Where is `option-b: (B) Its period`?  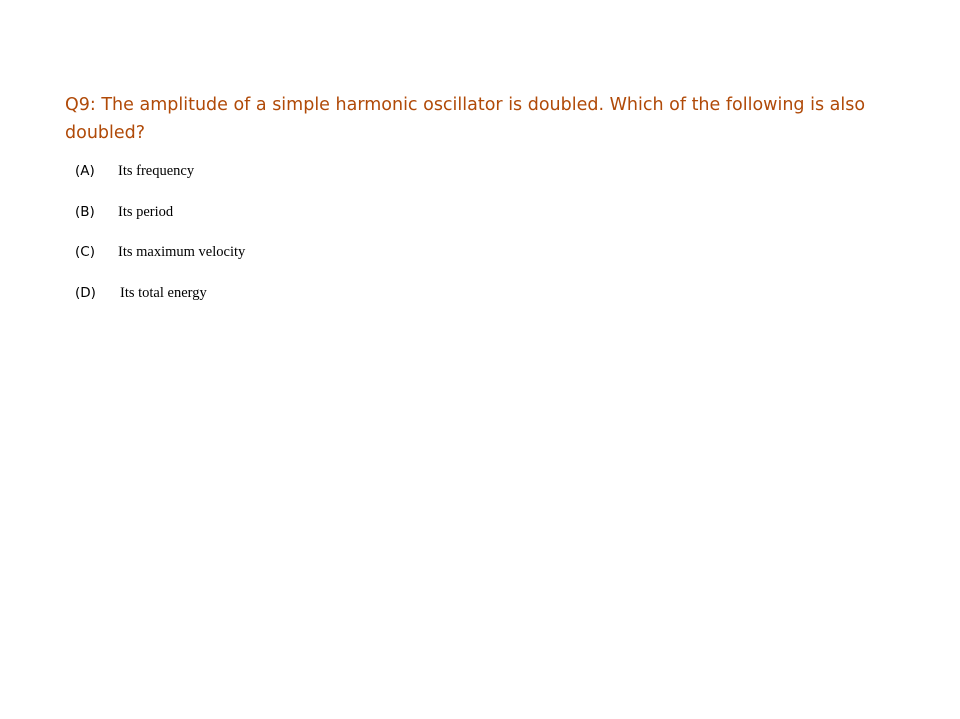
option-b: (B) Its period is located at coordinates (275, 212).